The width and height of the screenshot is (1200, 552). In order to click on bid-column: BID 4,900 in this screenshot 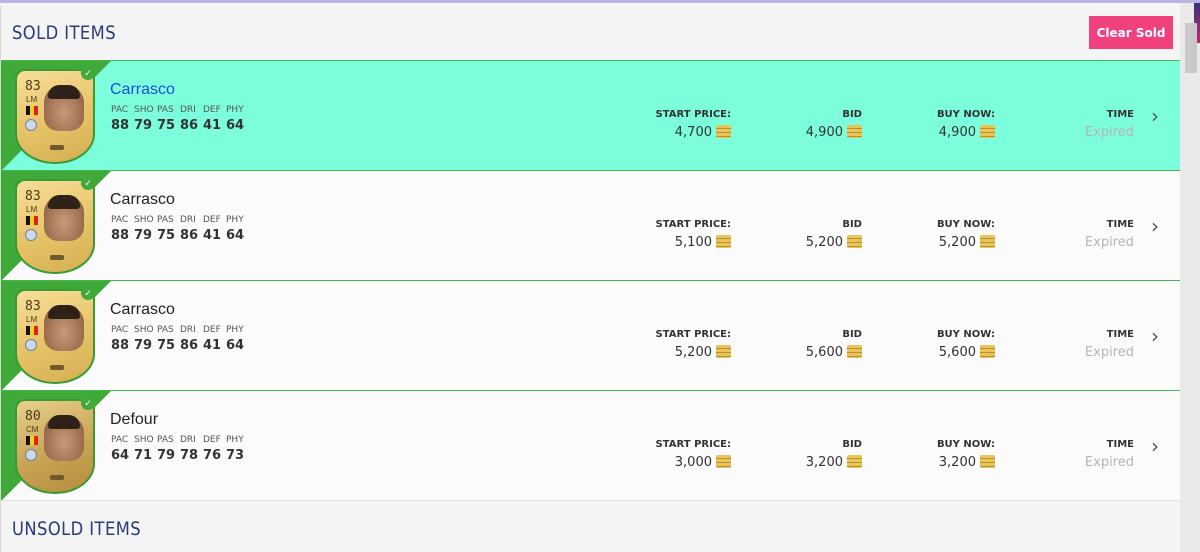, I will do `click(834, 124)`.